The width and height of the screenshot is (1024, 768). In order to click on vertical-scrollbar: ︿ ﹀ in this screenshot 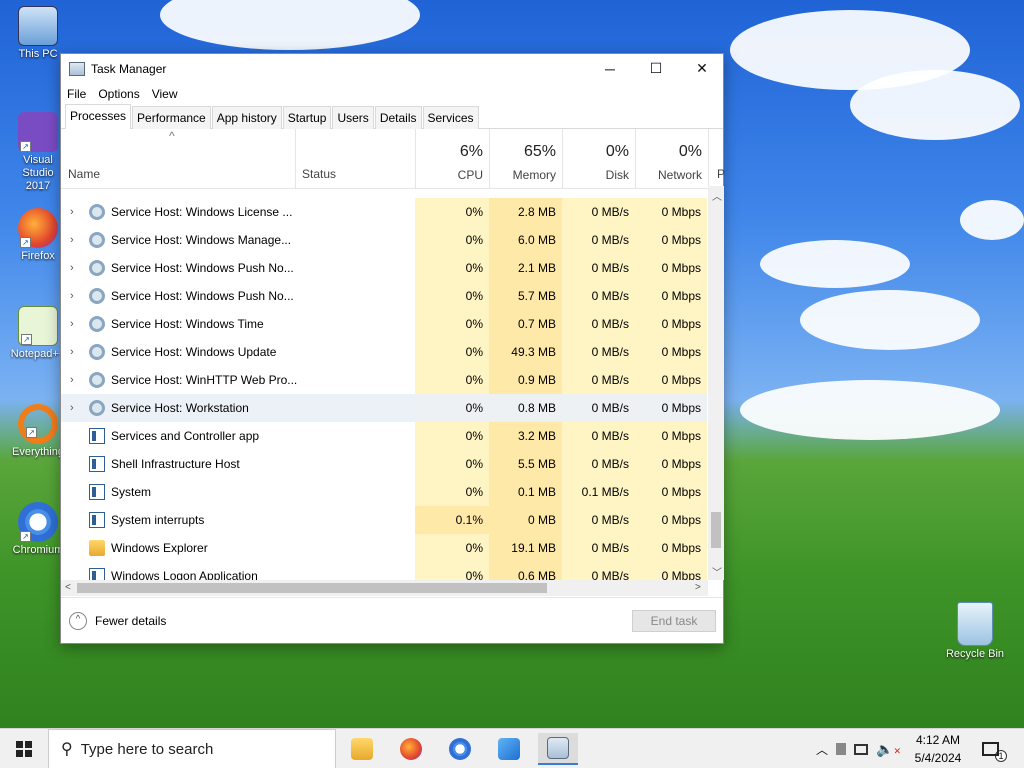, I will do `click(716, 383)`.